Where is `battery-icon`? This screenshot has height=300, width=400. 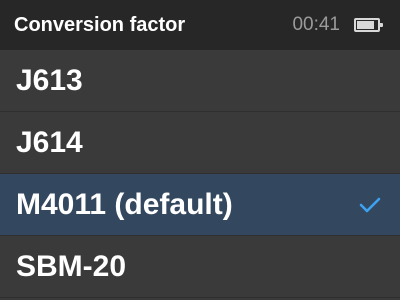 battery-icon is located at coordinates (368, 25).